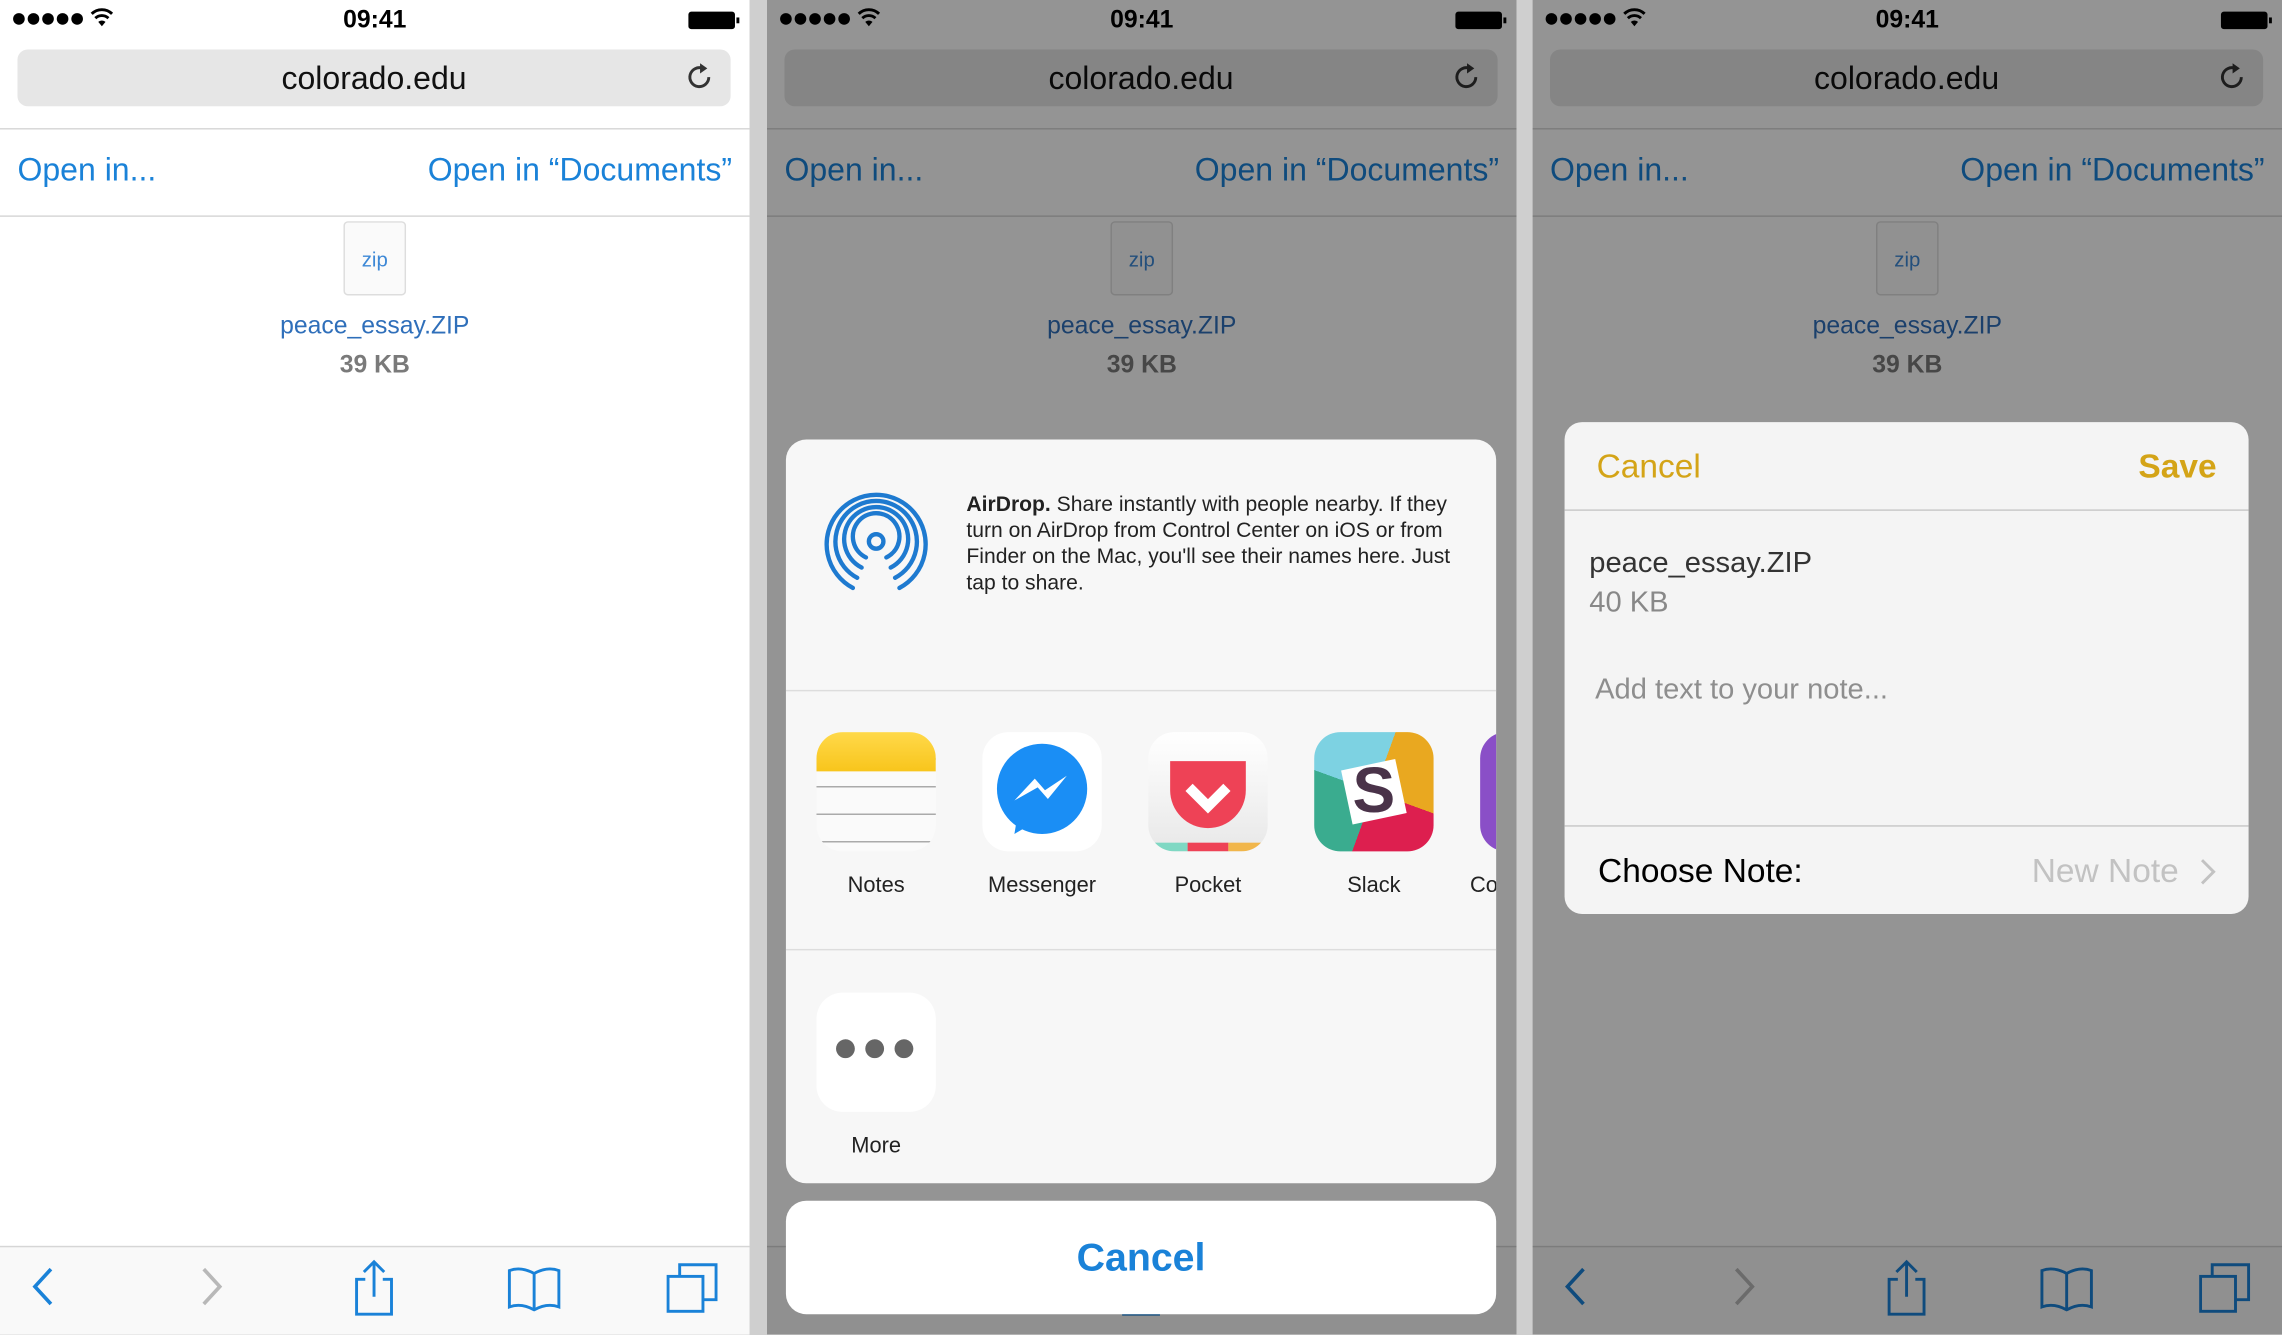 The image size is (2282, 1335). I want to click on notes-save-button: Save, so click(2177, 466).